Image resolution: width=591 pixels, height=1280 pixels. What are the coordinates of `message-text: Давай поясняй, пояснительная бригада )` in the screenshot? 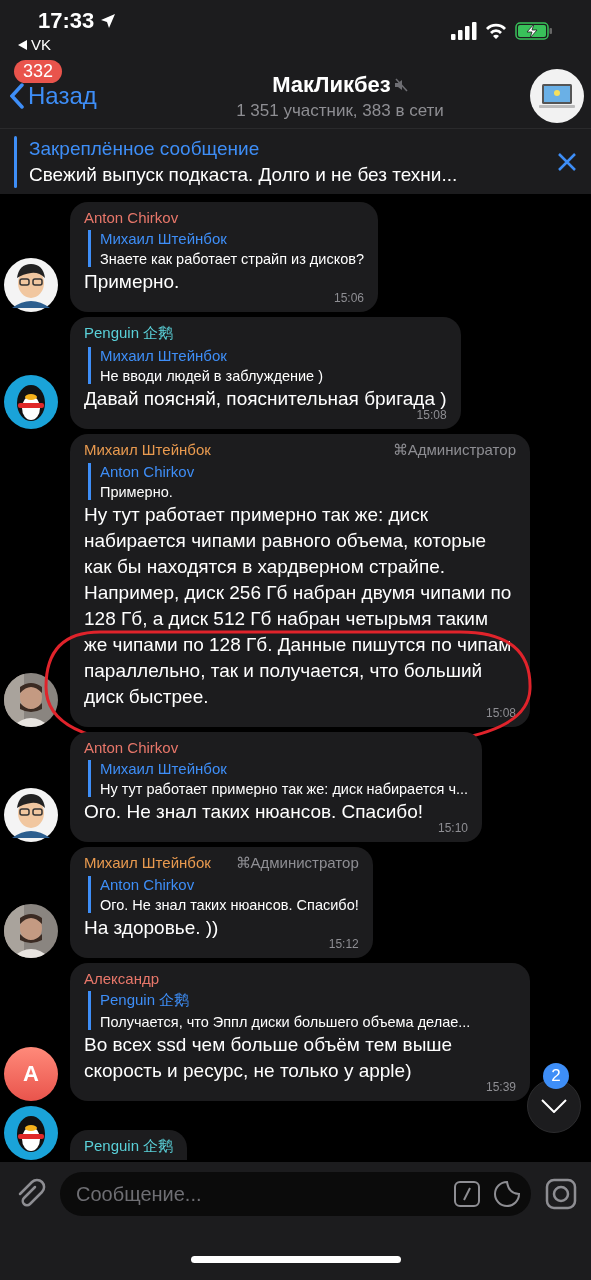 It's located at (265, 399).